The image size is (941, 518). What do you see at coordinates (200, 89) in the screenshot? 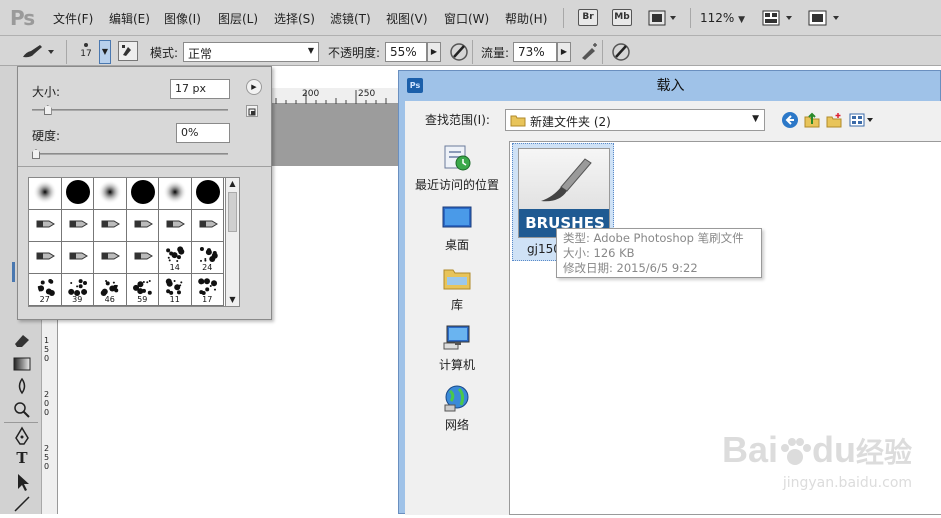
I see `size-input: 17 px` at bounding box center [200, 89].